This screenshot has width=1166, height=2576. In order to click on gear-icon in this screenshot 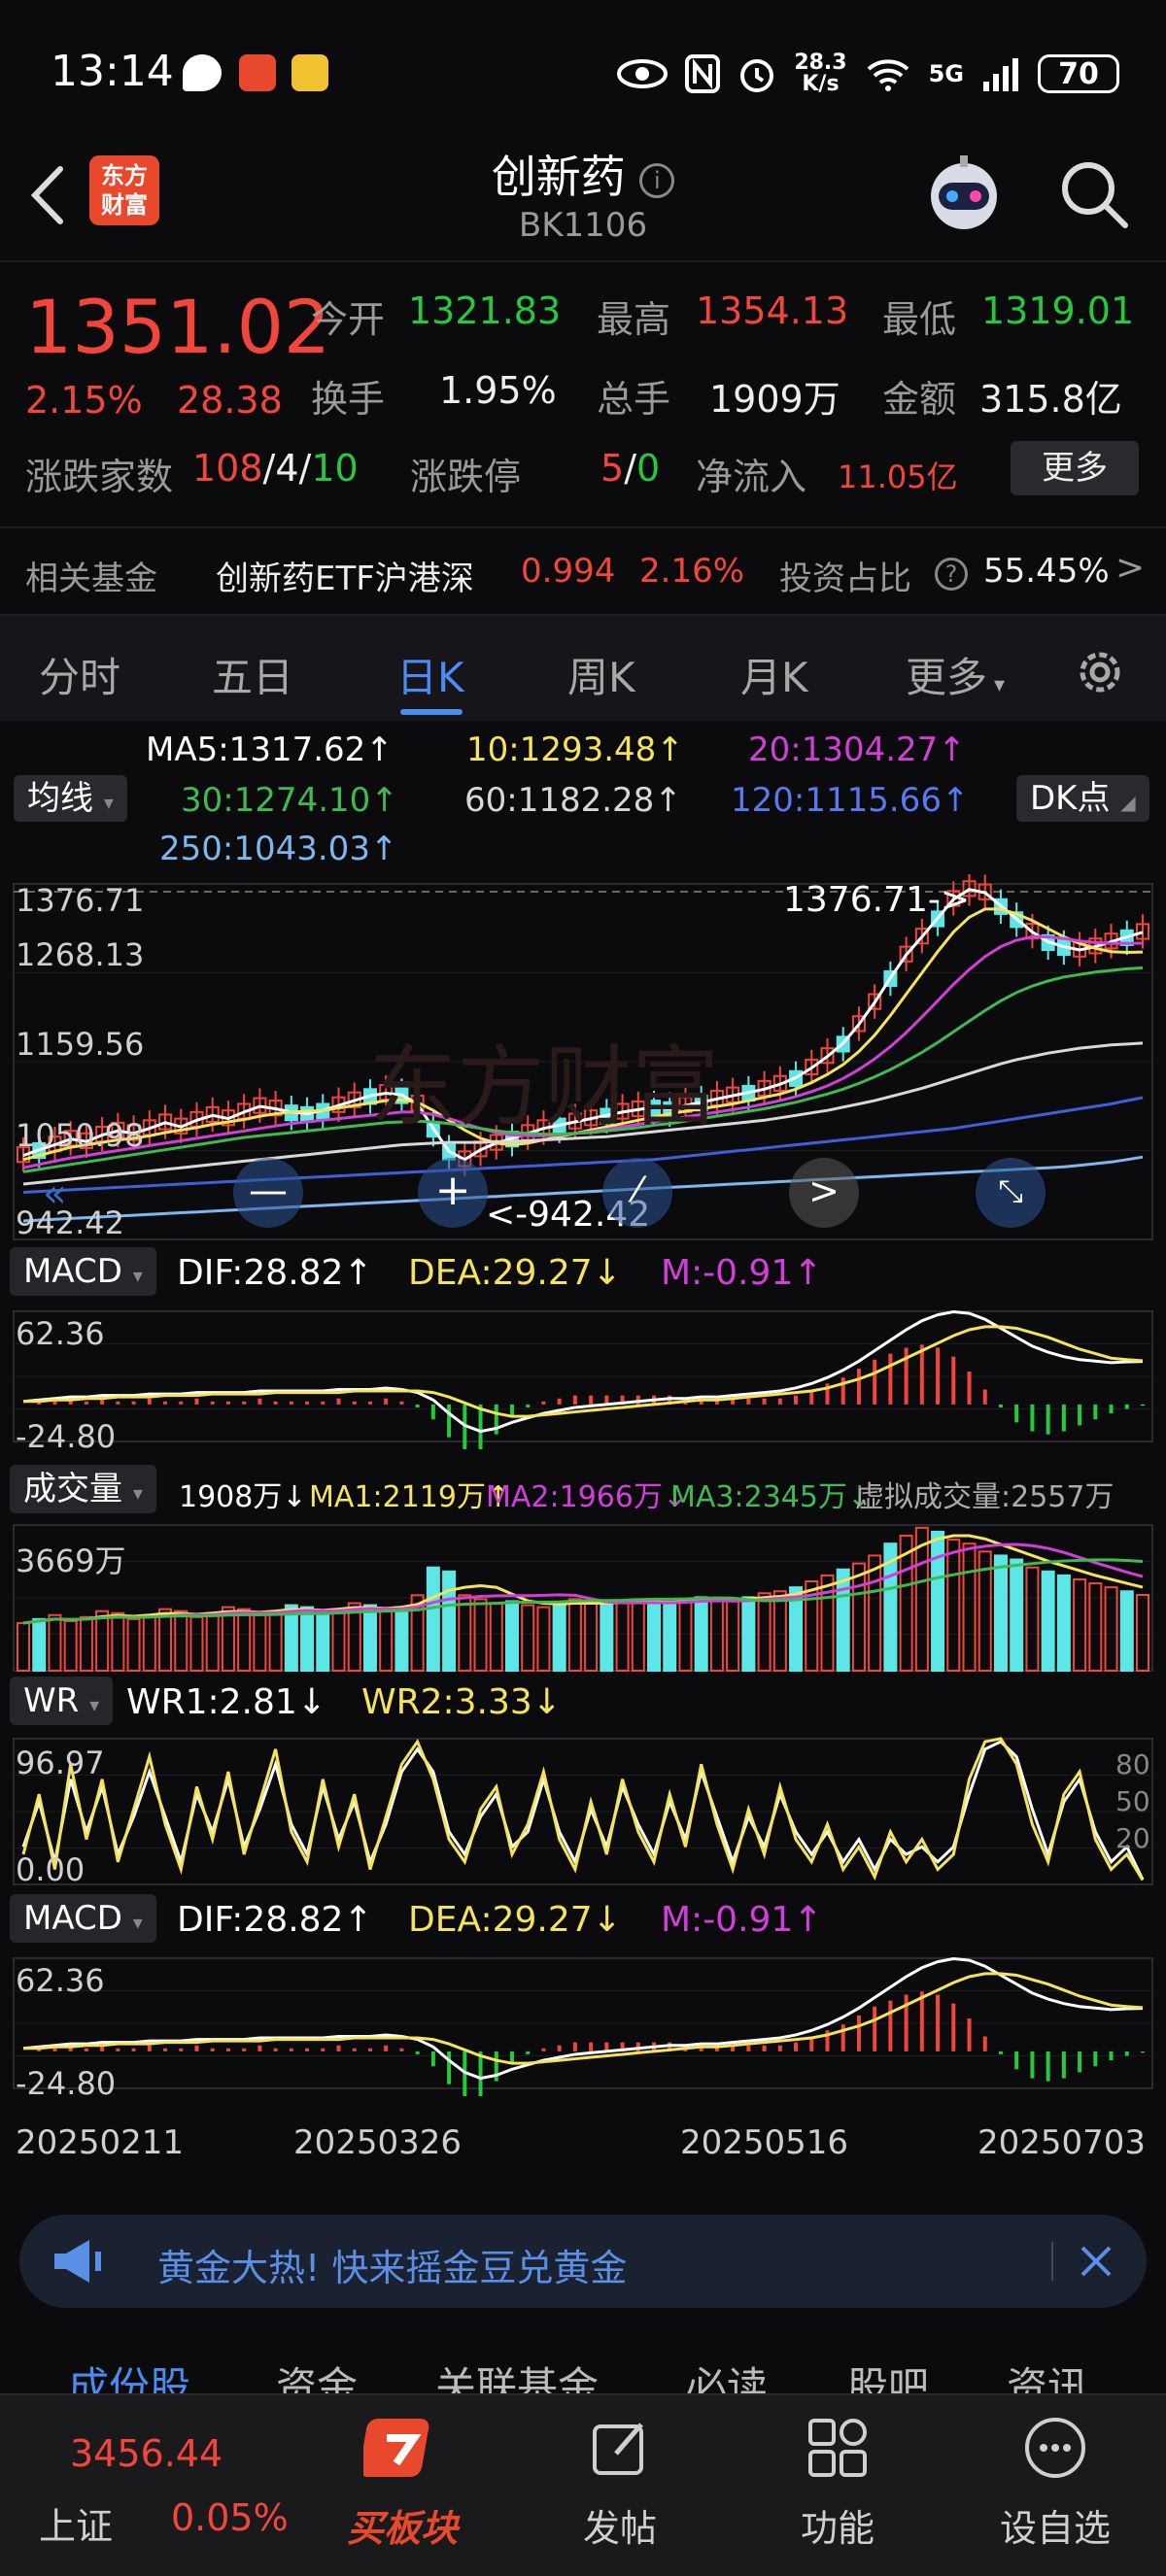, I will do `click(1100, 672)`.